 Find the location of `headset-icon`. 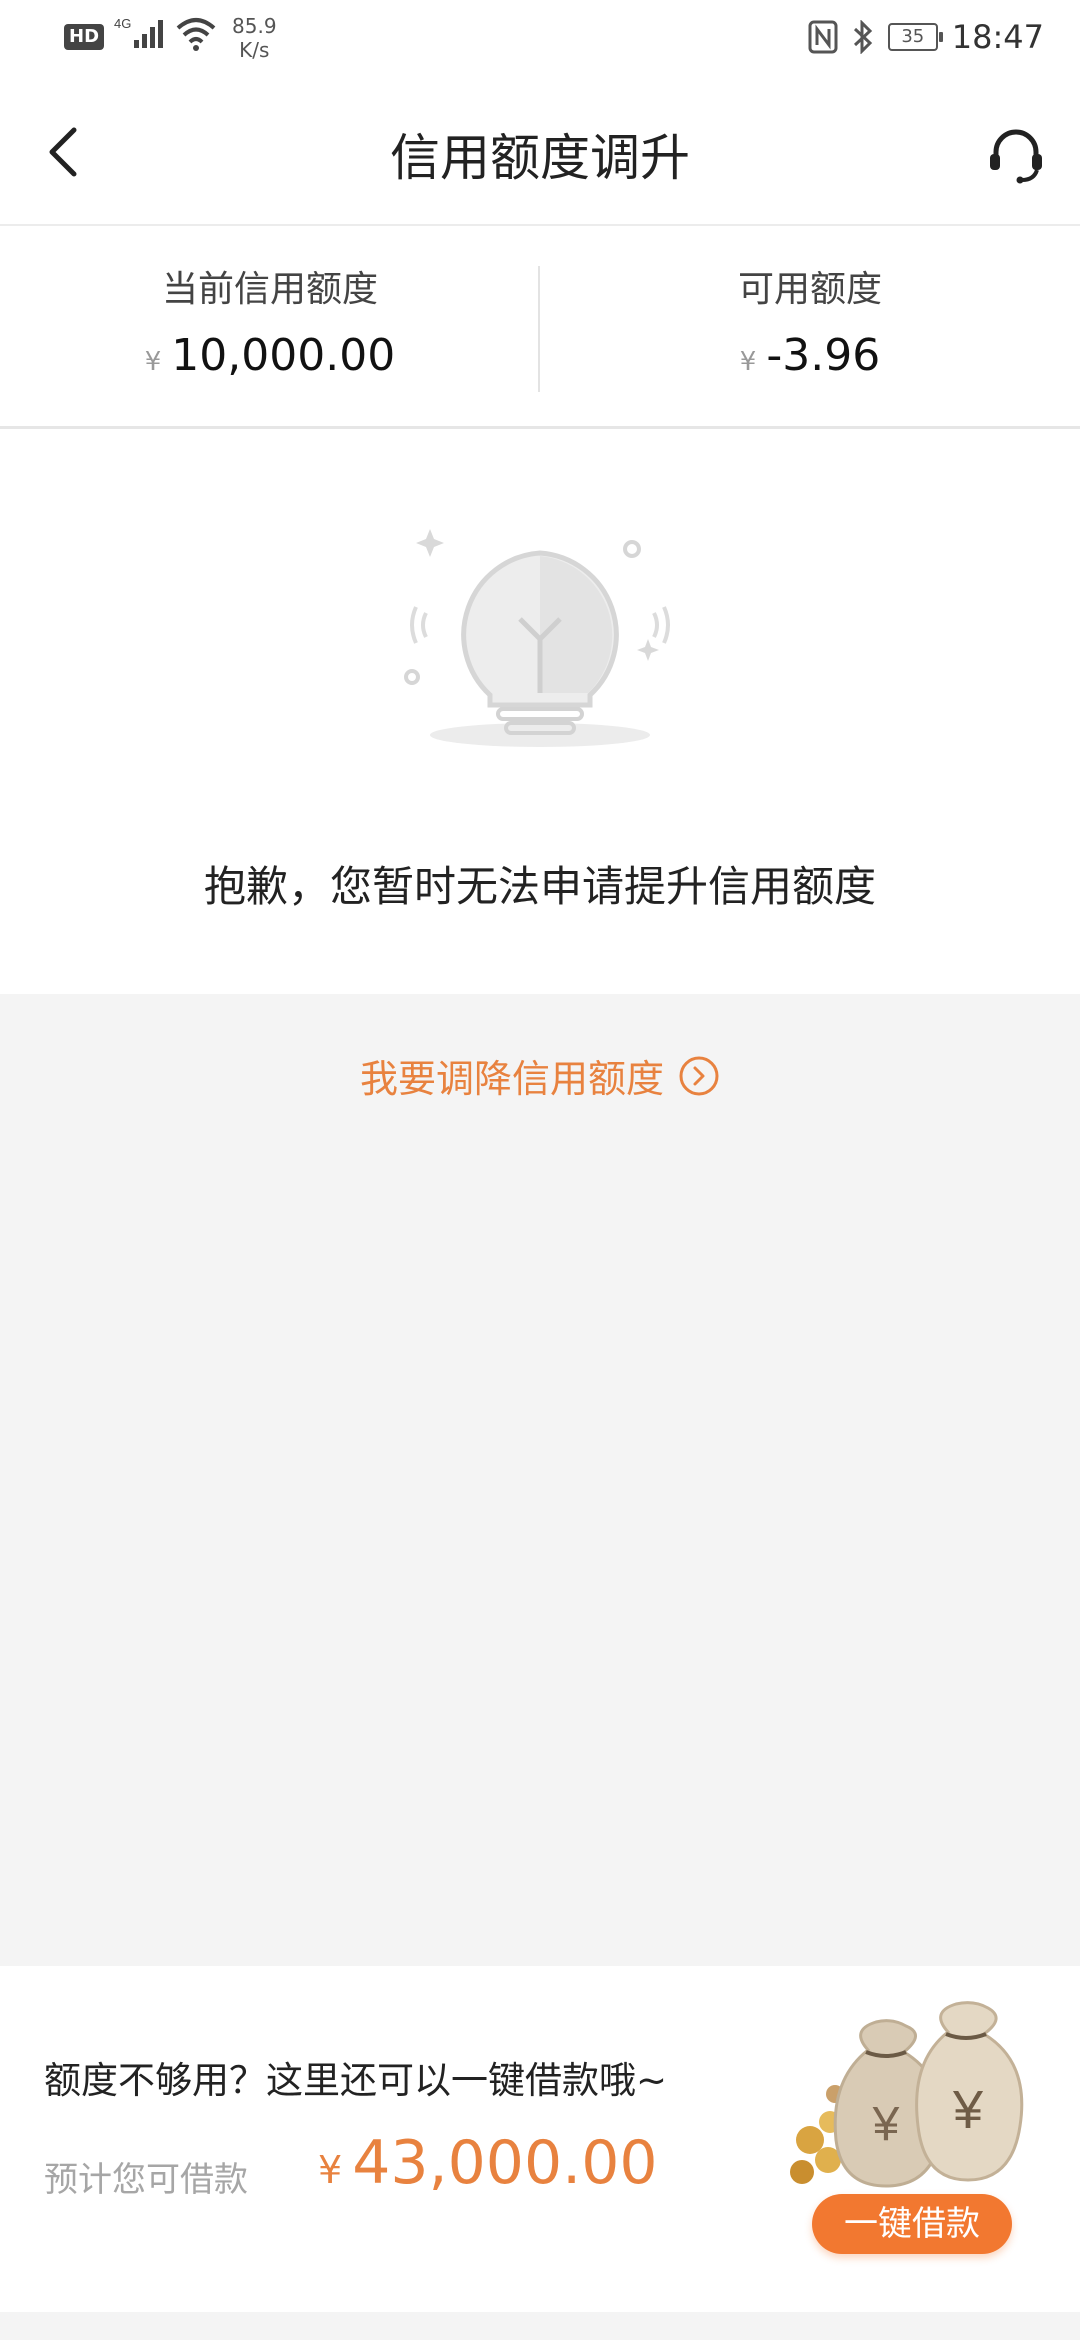

headset-icon is located at coordinates (1016, 156).